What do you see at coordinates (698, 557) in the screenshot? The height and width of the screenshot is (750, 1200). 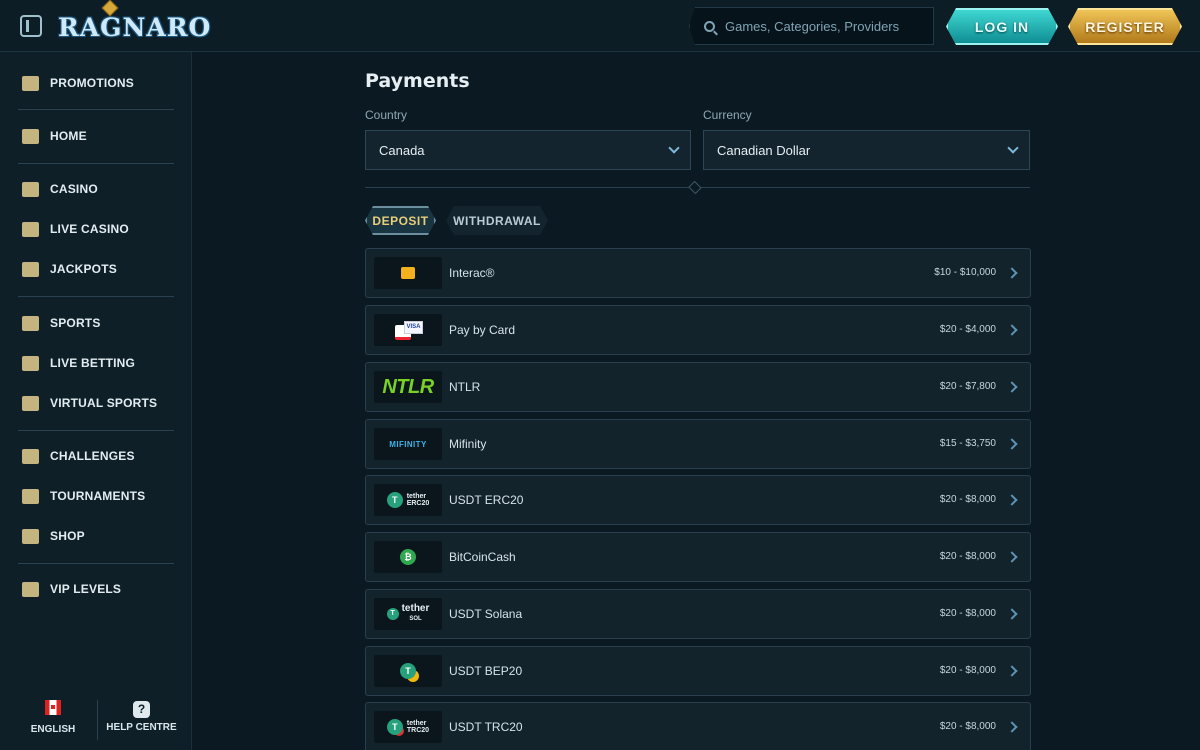 I see `payment-method-row: ₿ BitCoinCash $20 - $8,000` at bounding box center [698, 557].